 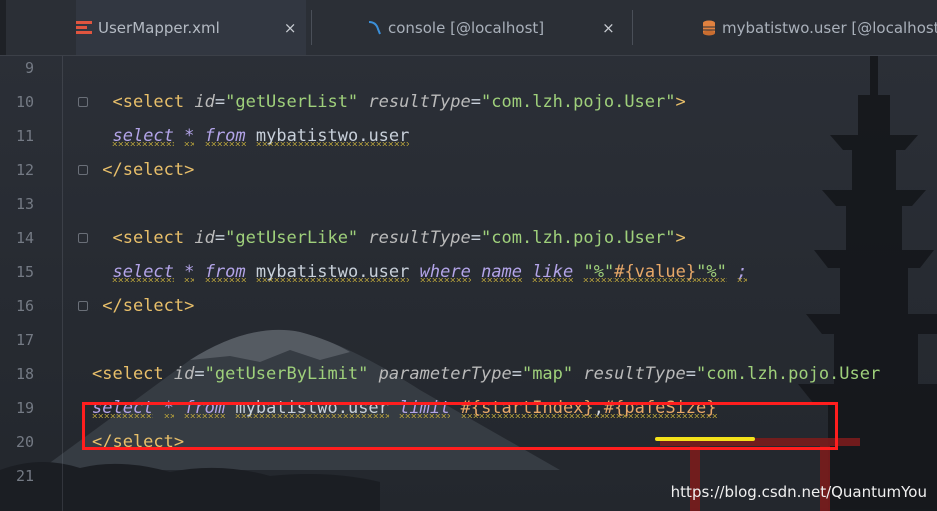 What do you see at coordinates (332, 136) in the screenshot?
I see `code-token: mybatistwo.user` at bounding box center [332, 136].